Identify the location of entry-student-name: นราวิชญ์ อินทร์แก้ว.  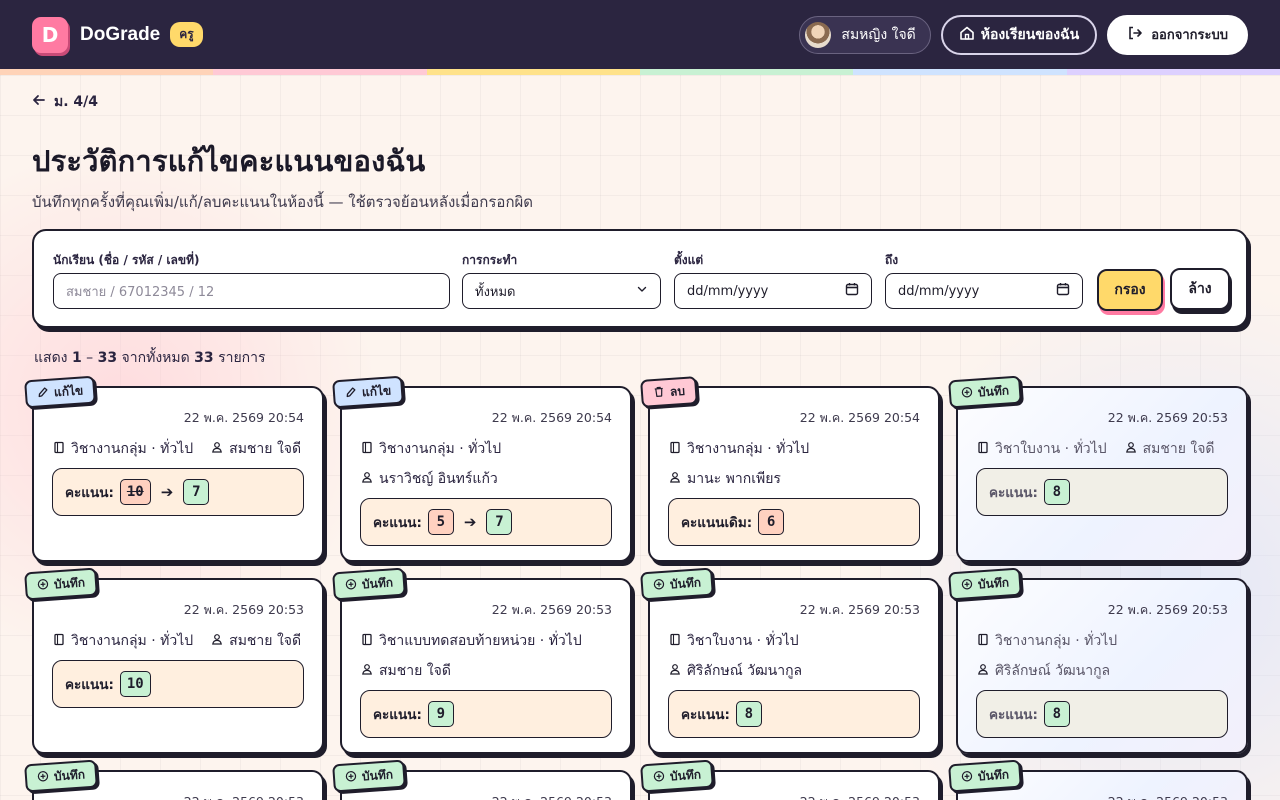
(438, 479).